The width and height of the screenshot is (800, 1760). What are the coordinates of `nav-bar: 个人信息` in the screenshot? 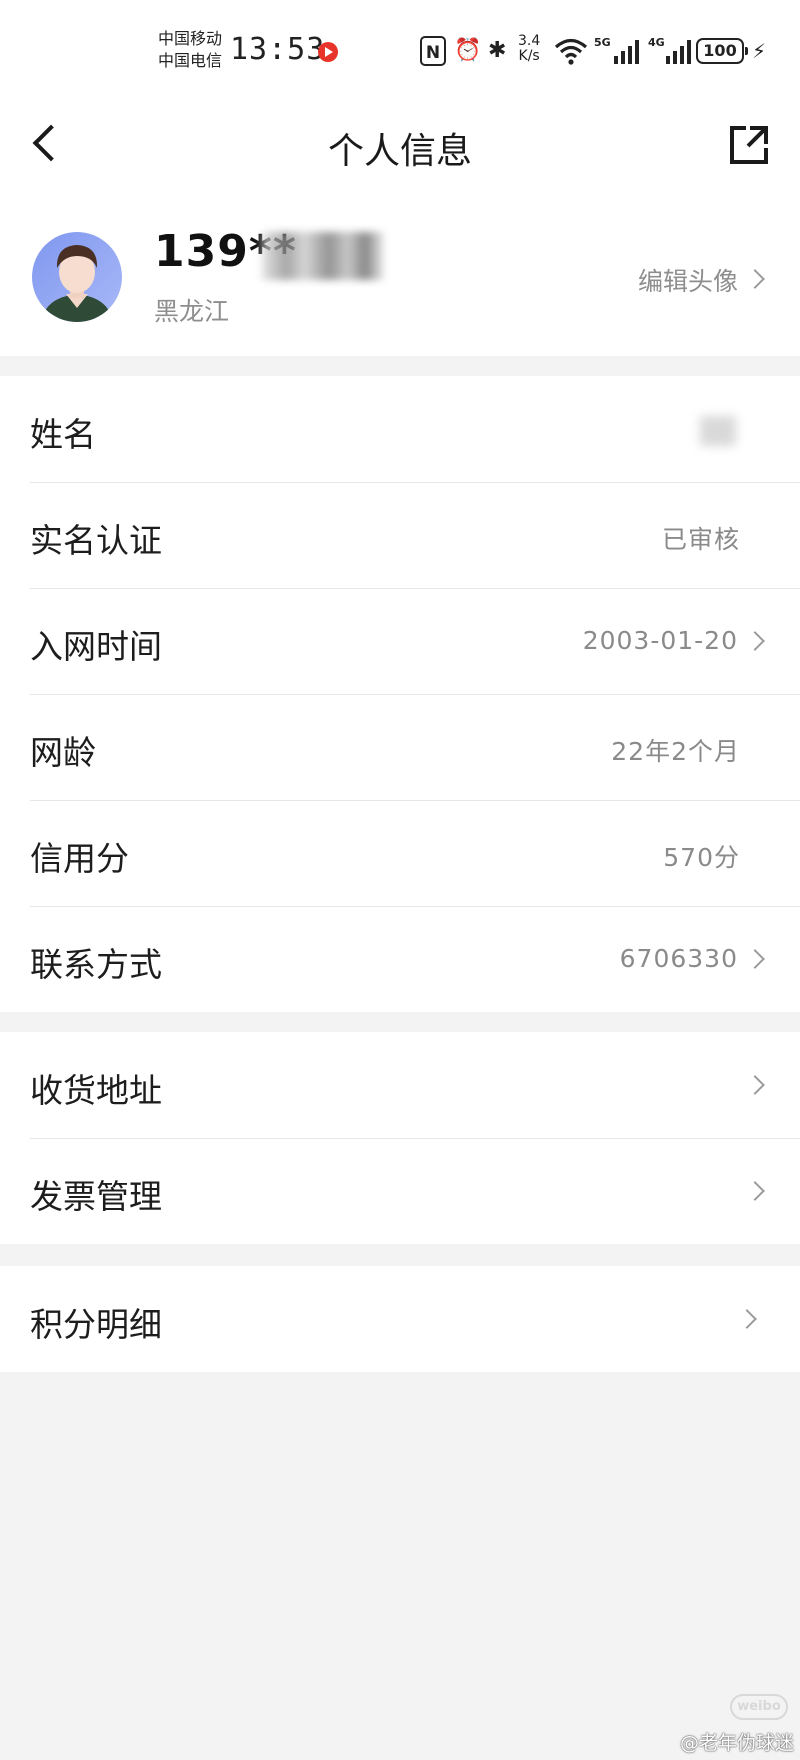 It's located at (400, 144).